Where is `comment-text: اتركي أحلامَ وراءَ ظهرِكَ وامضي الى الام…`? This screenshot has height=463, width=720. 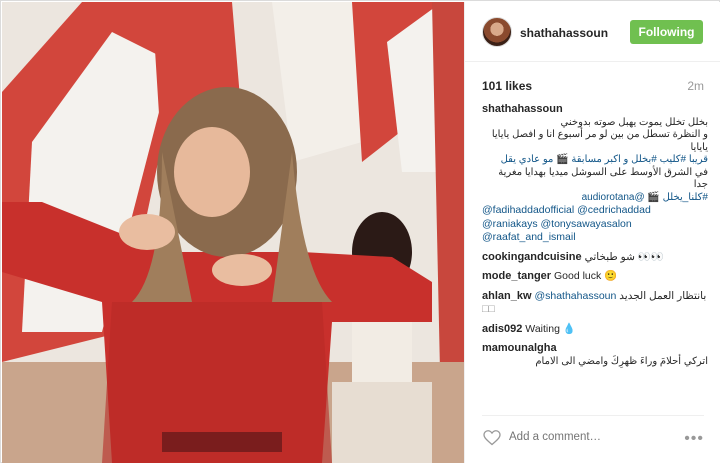
comment-text: اتركي أحلامَ وراءَ ظهرِكَ وامضي الى الام… is located at coordinates (621, 361).